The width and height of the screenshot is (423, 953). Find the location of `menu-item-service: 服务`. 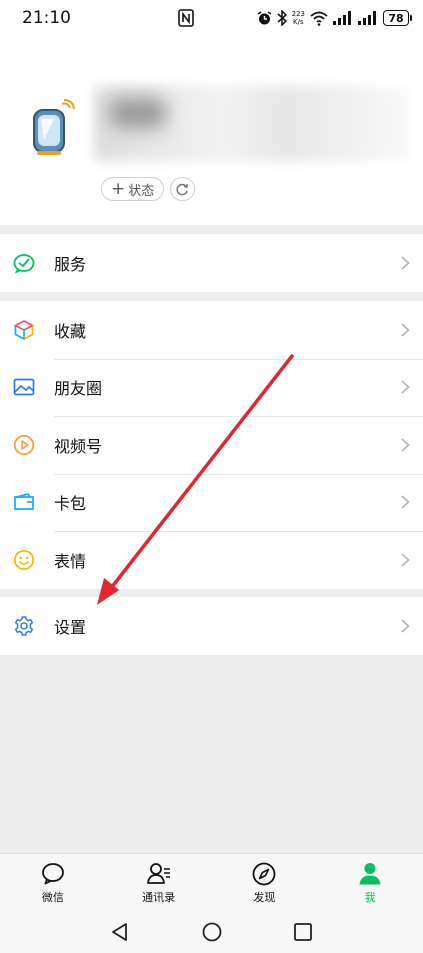

menu-item-service: 服务 is located at coordinates (211, 263).